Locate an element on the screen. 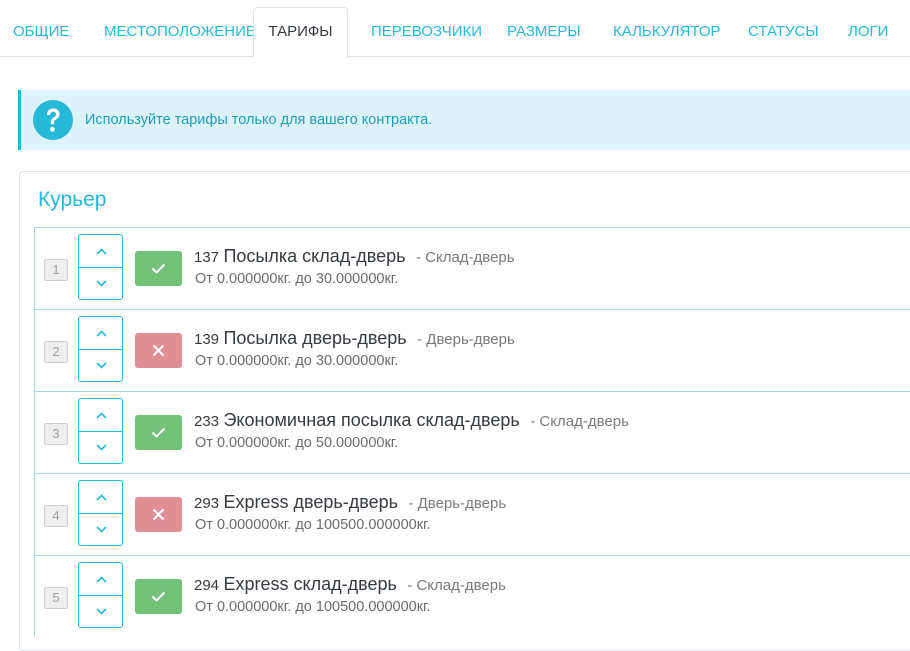 The width and height of the screenshot is (910, 651). tab-logs: ЛОГИ is located at coordinates (868, 32).